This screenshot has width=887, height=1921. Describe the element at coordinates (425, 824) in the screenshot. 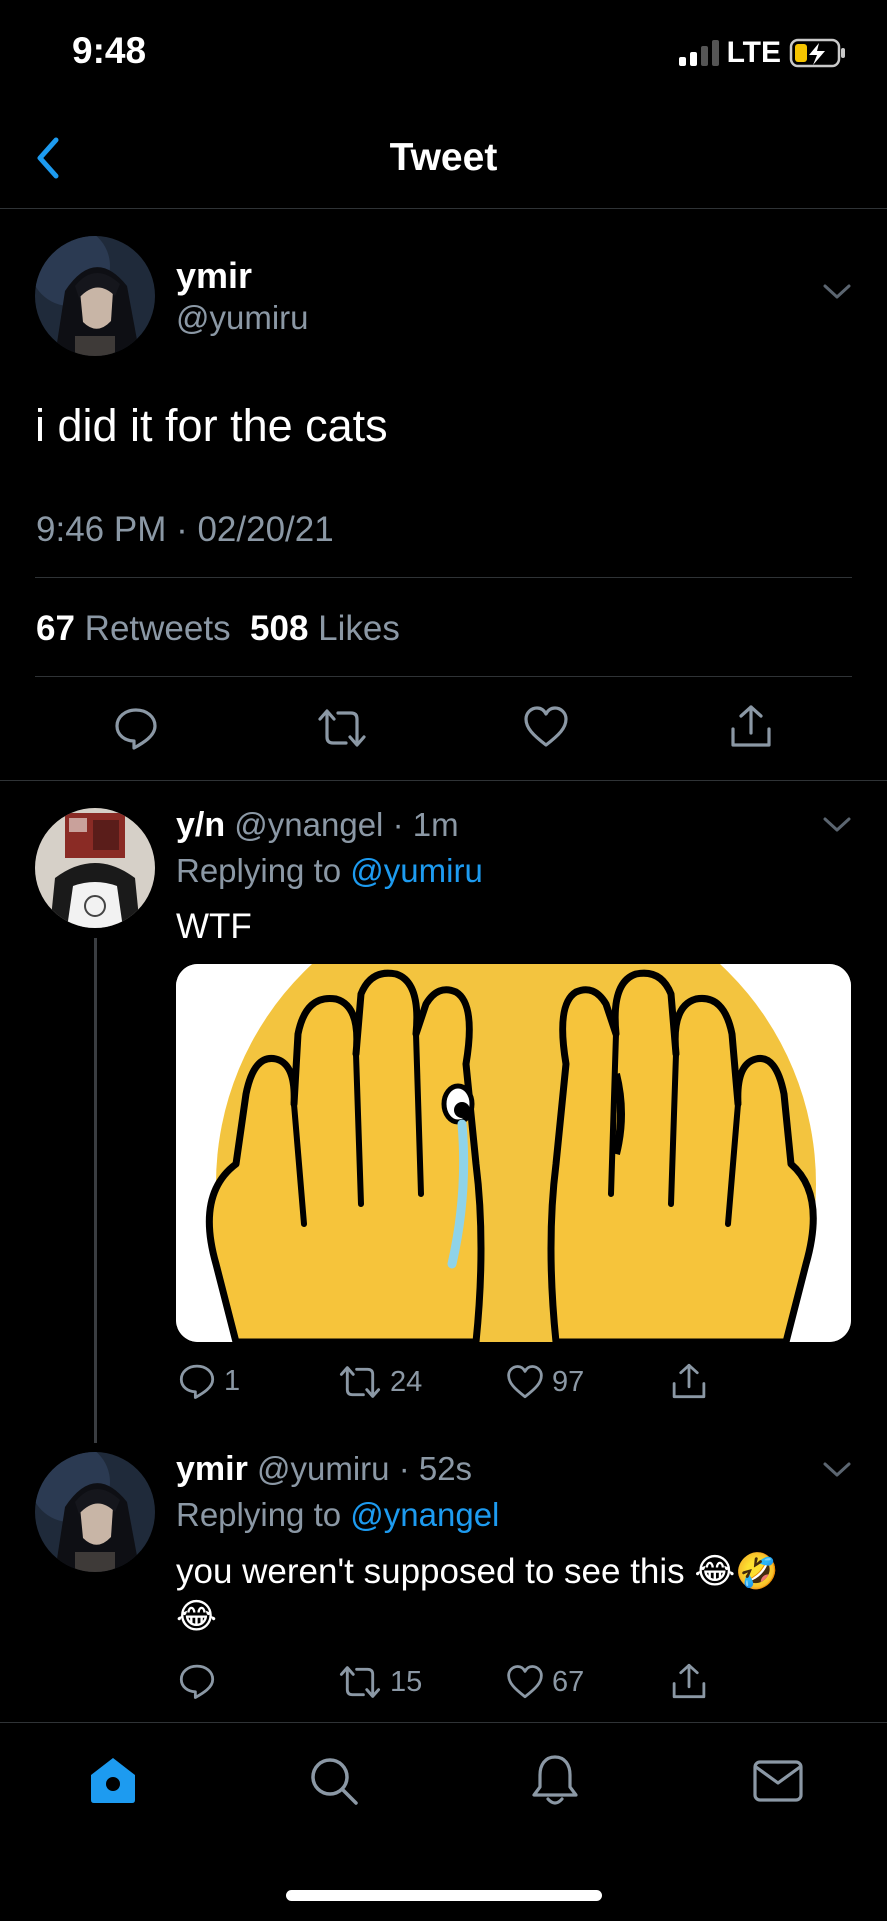

I see `reply-time: · 1m` at that location.